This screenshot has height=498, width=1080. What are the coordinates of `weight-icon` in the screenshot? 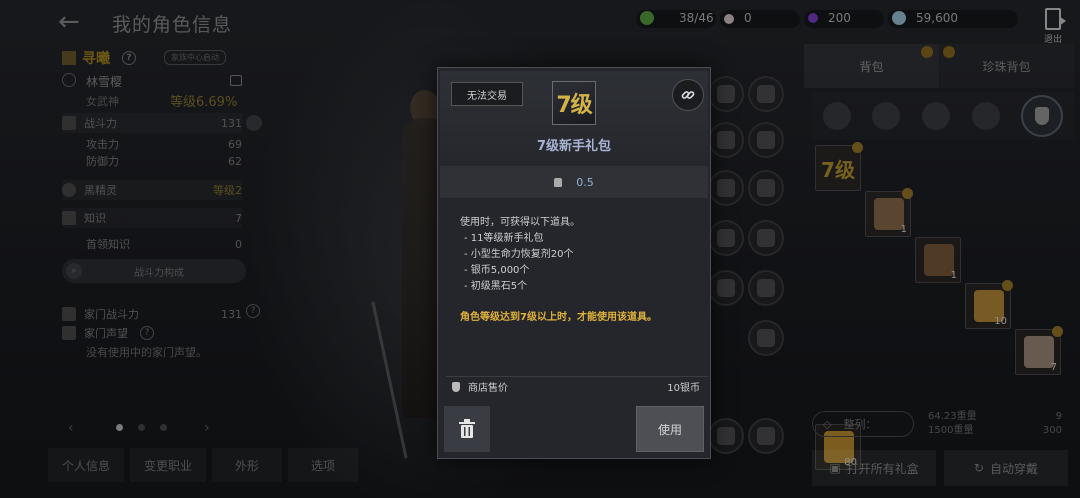 It's located at (558, 182).